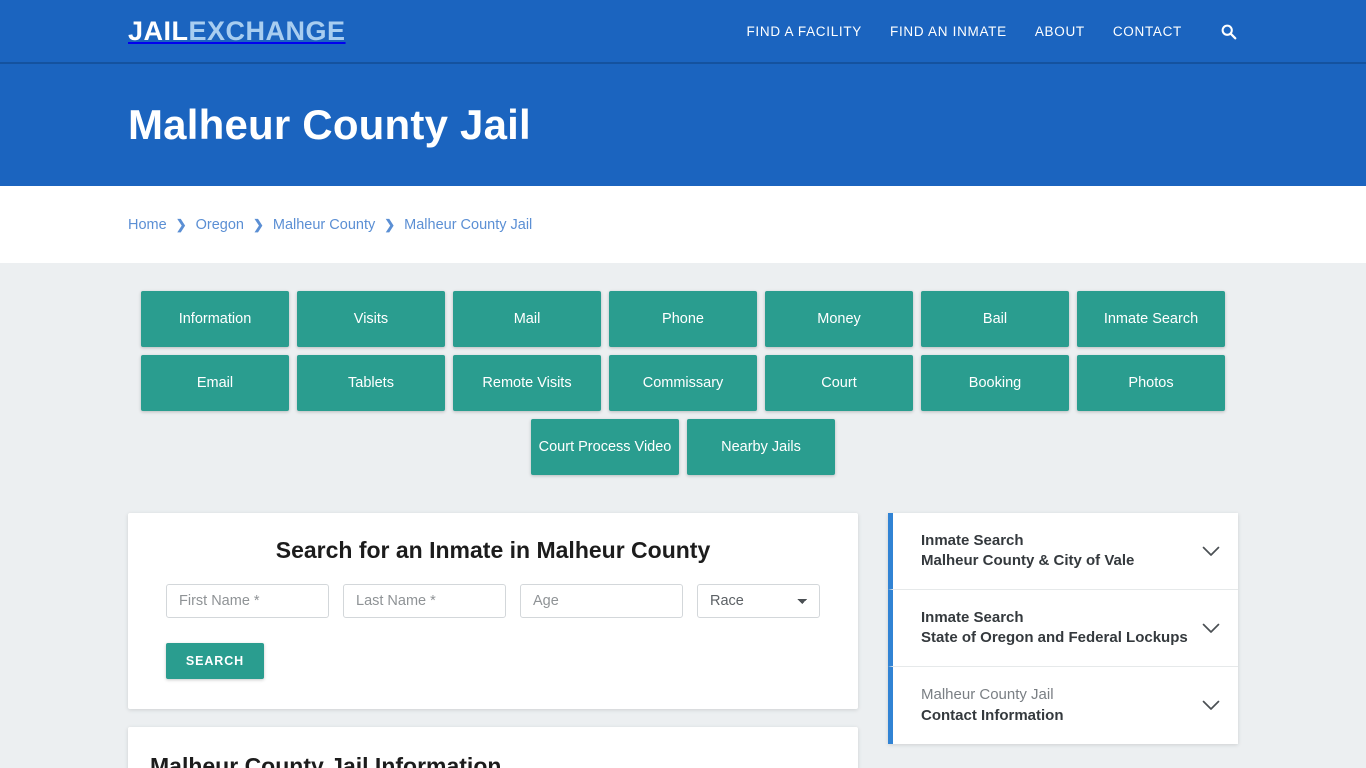 This screenshot has height=768, width=1366. What do you see at coordinates (761, 447) in the screenshot?
I see `tile-nearby-jails: Nearby Jails` at bounding box center [761, 447].